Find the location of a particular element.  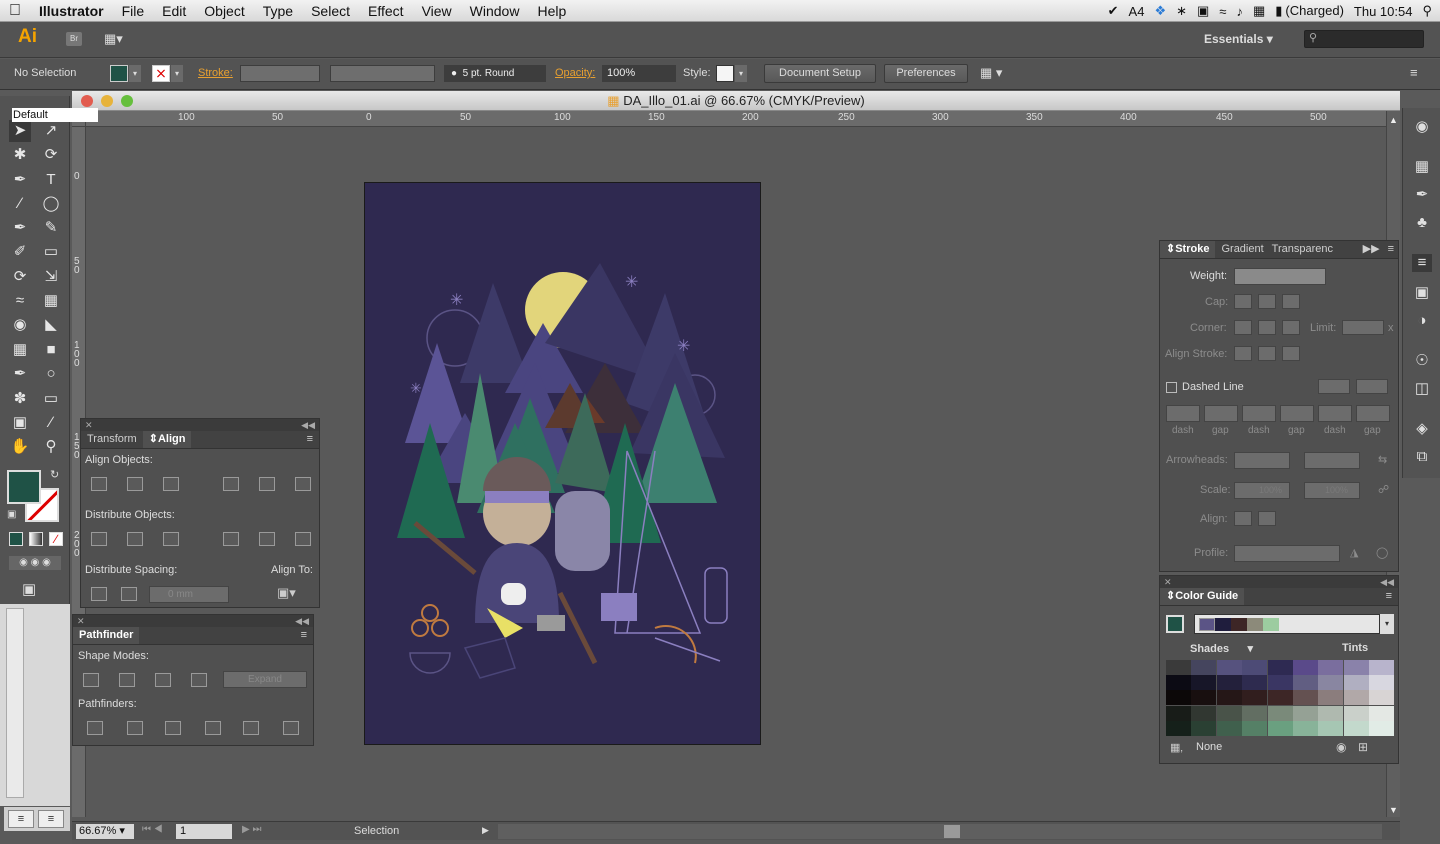

miter-join-button is located at coordinates (1243, 327).